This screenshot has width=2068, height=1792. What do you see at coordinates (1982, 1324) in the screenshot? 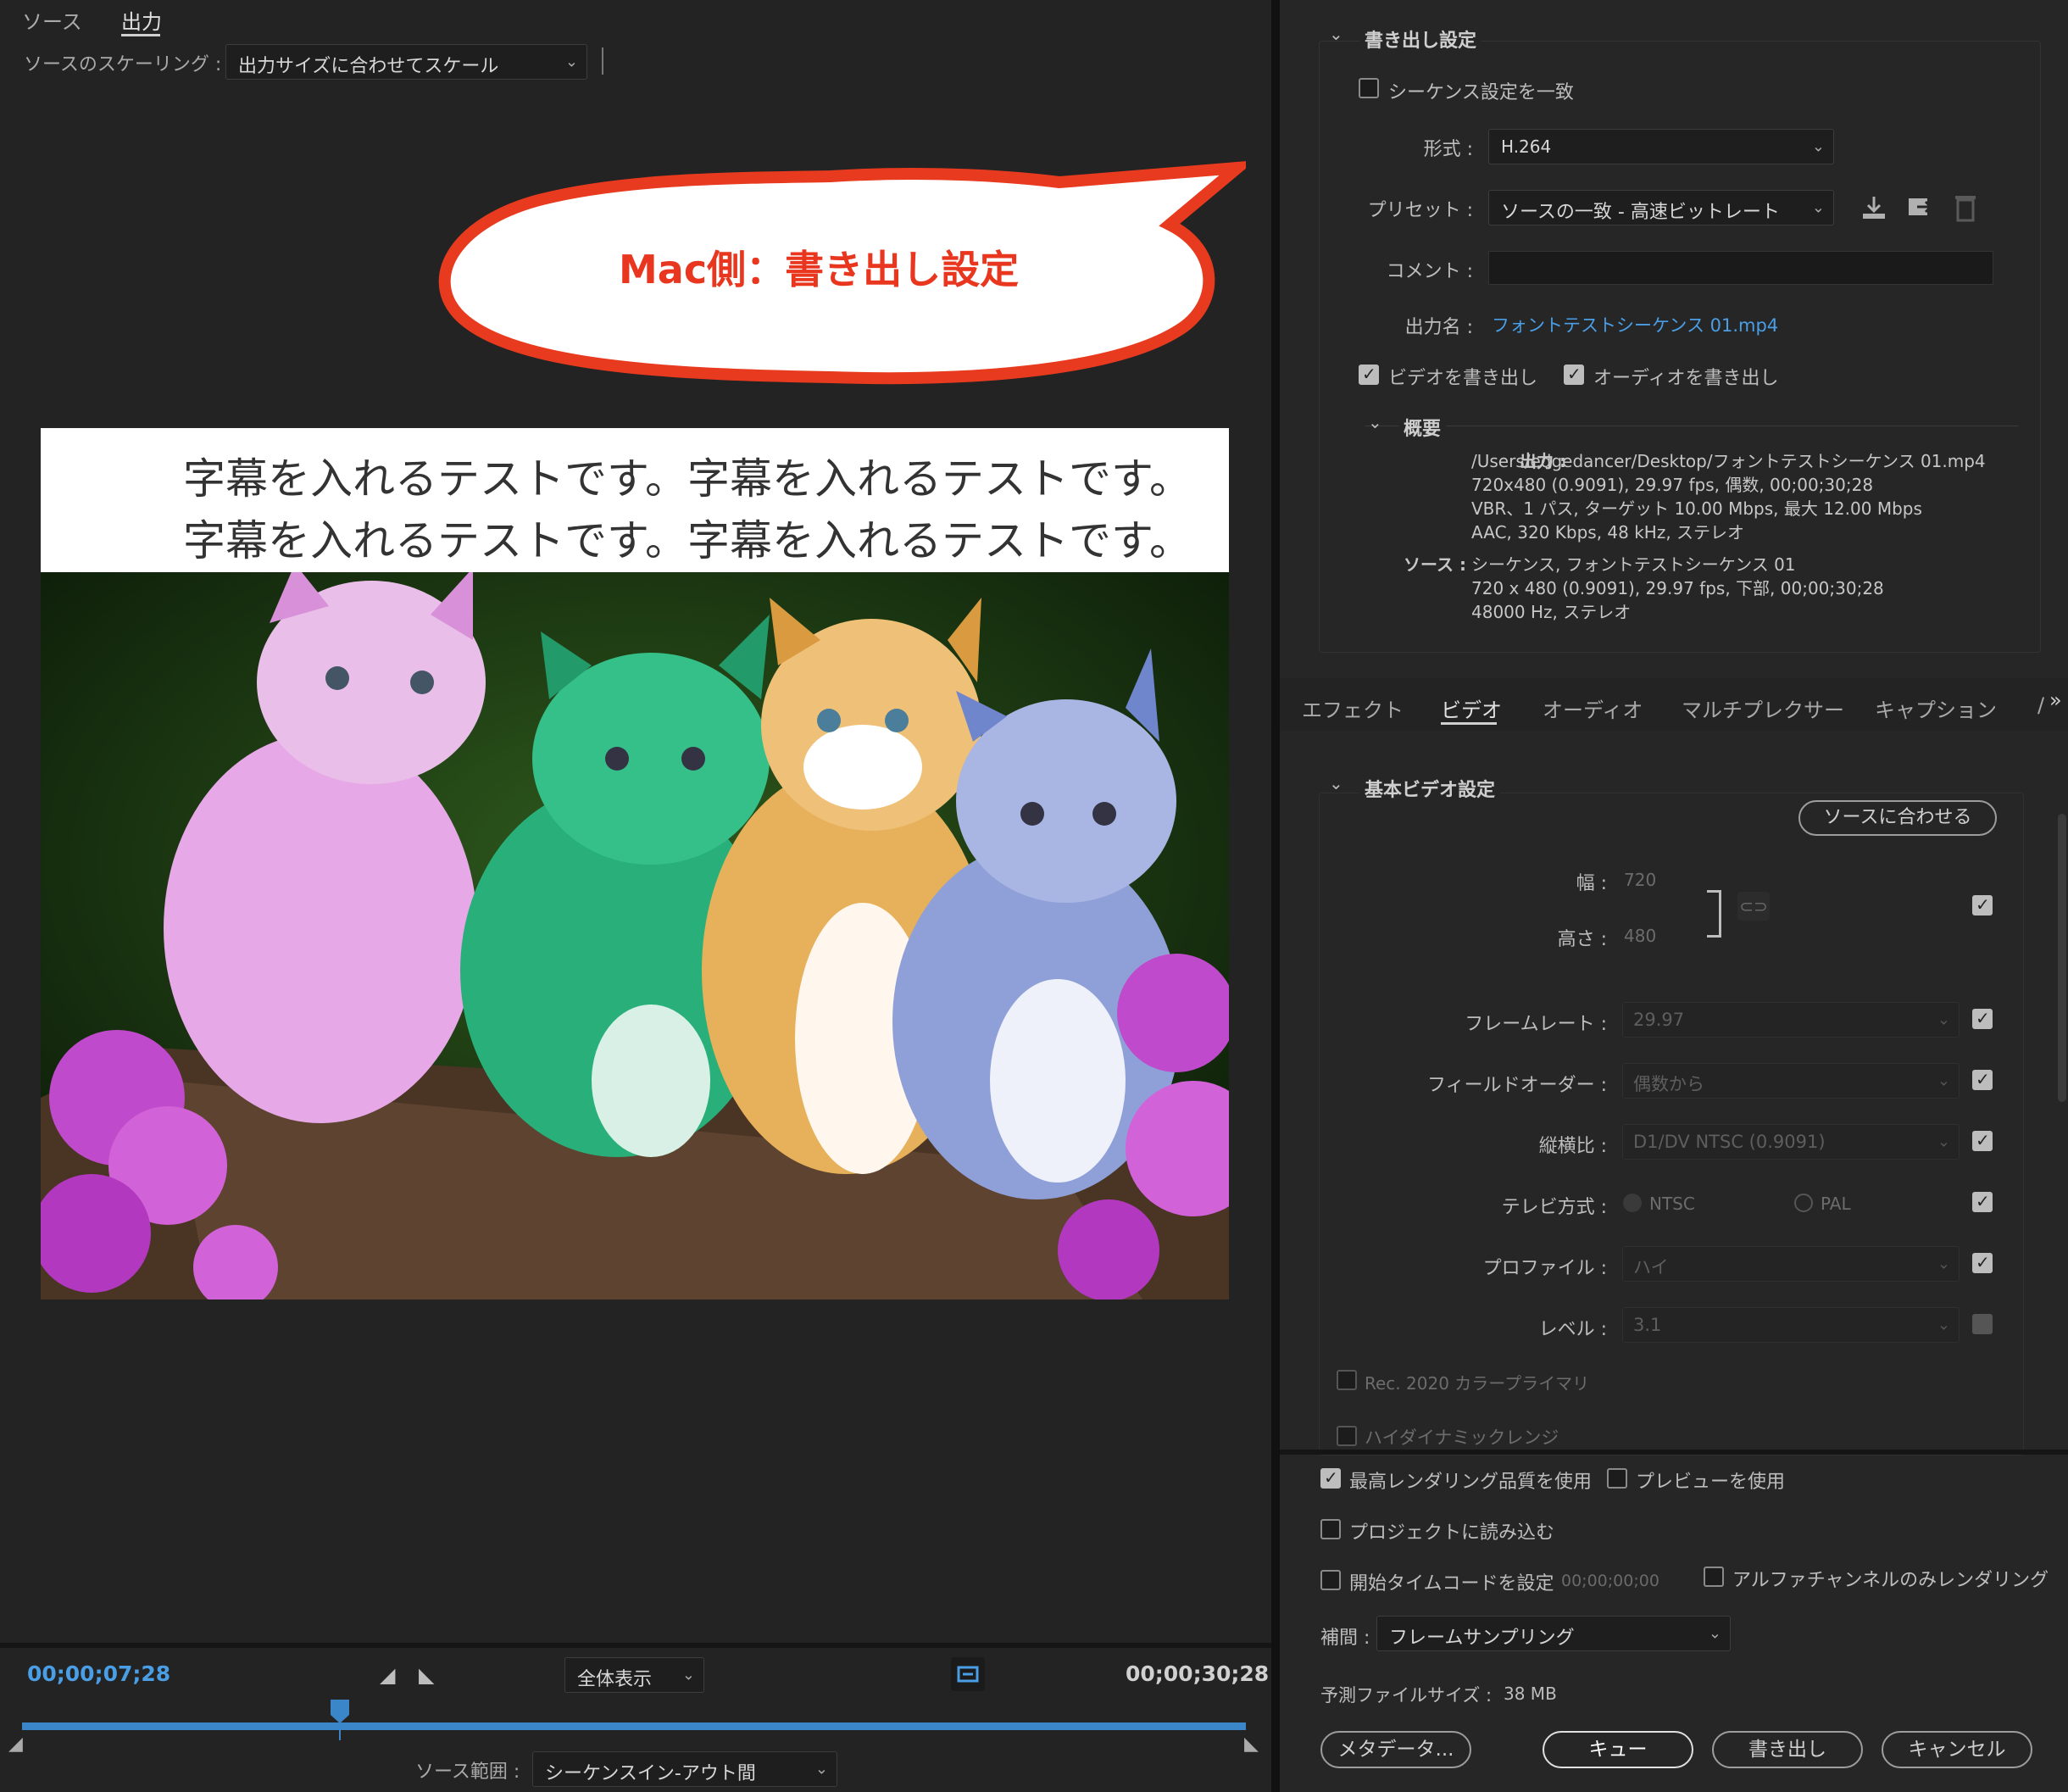
I see `level-match-checkbox` at bounding box center [1982, 1324].